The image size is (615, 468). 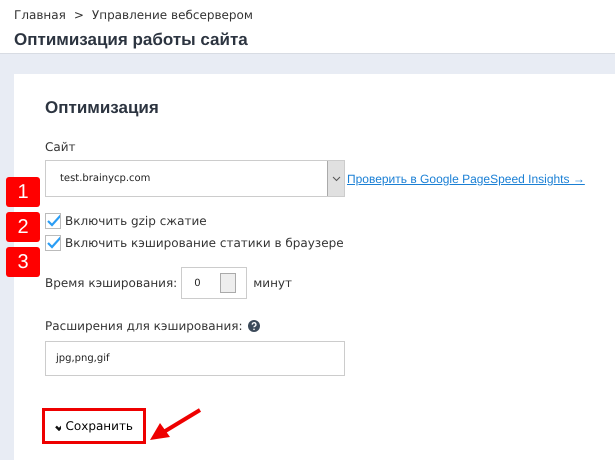 What do you see at coordinates (254, 326) in the screenshot?
I see `help-icon` at bounding box center [254, 326].